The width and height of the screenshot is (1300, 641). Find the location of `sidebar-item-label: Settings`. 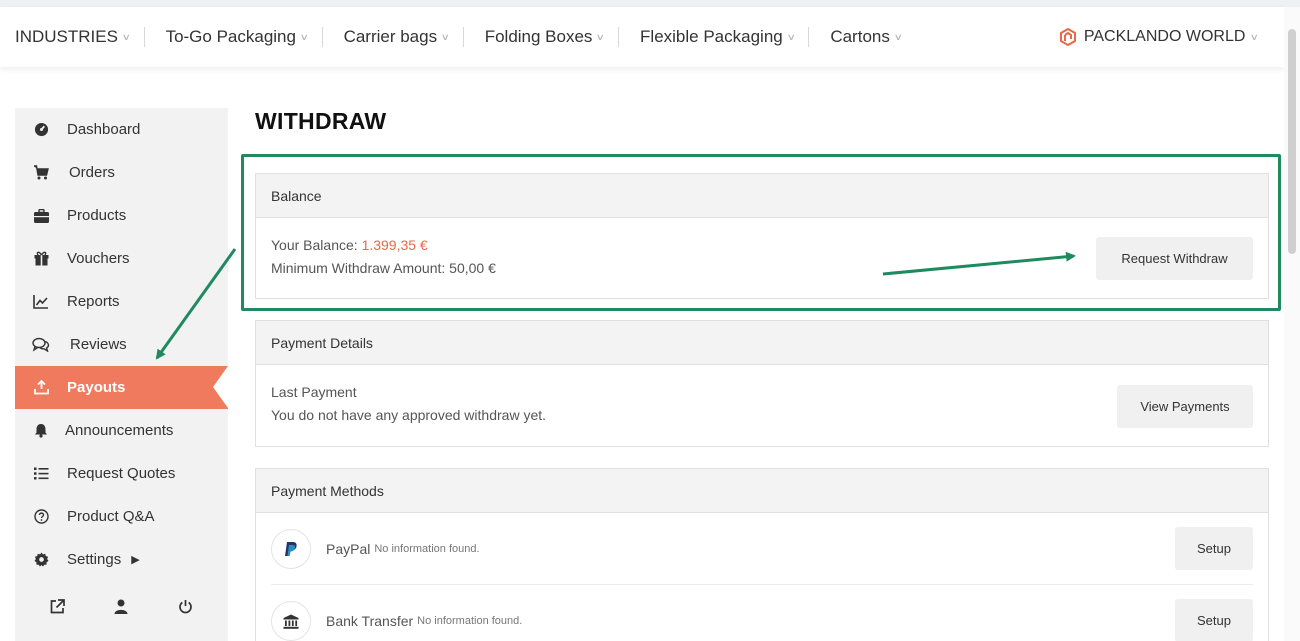

sidebar-item-label: Settings is located at coordinates (94, 559).